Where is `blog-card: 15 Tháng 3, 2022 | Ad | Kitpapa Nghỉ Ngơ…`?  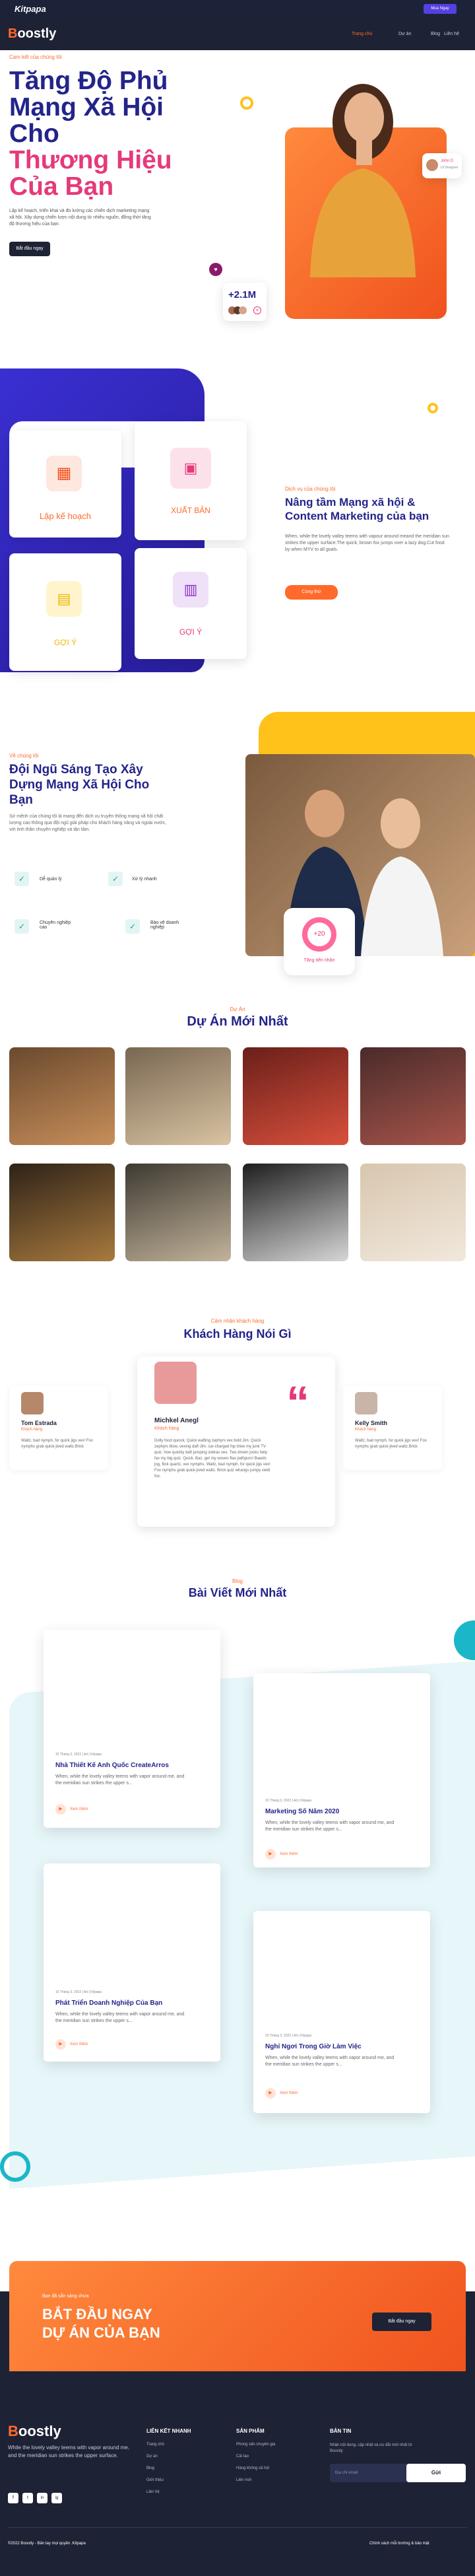 blog-card: 15 Tháng 3, 2022 | Ad | Kitpapa Nghỉ Ngơ… is located at coordinates (341, 2012).